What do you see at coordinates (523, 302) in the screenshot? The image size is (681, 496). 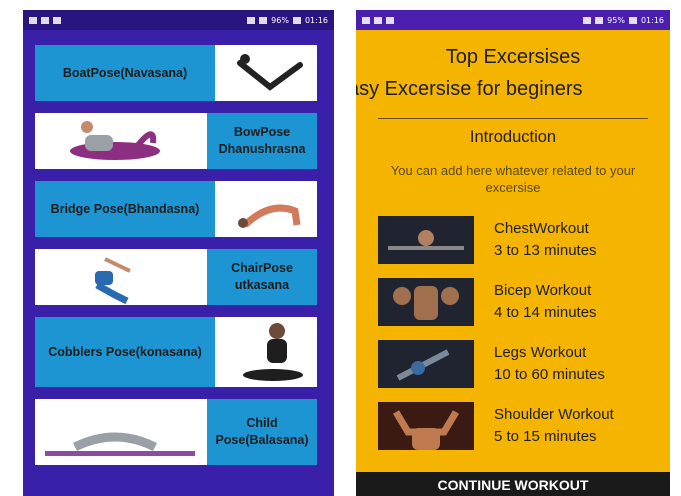 I see `workout-item-bicep: Bicep Workout 4 to 14 minutes` at bounding box center [523, 302].